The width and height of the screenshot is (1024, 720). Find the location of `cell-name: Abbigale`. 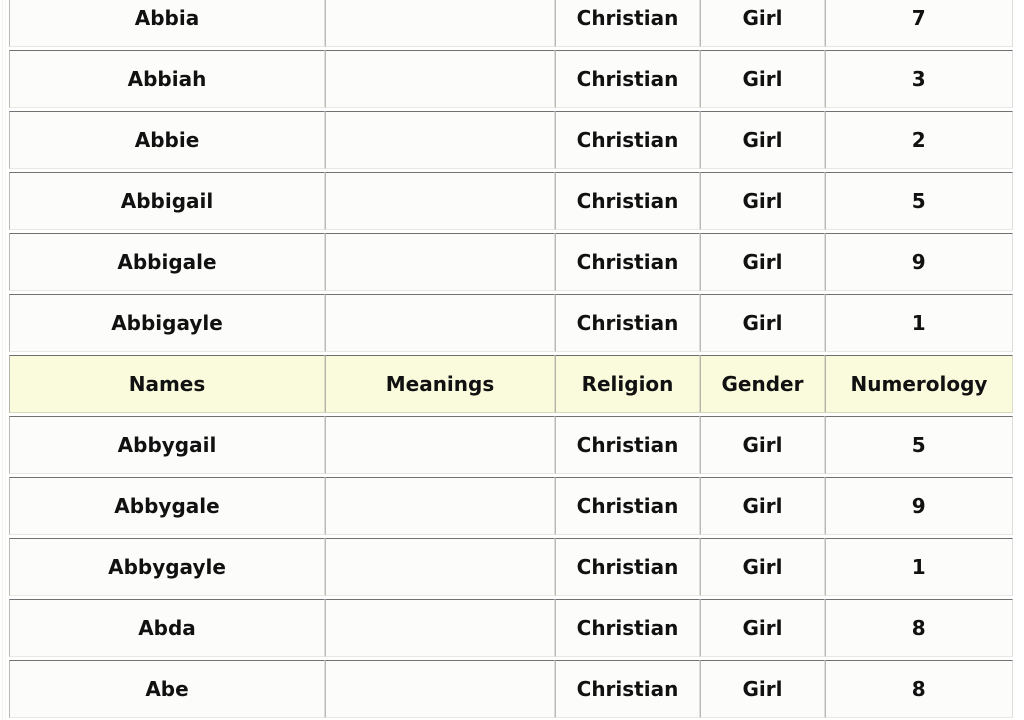

cell-name: Abbigale is located at coordinates (167, 262).